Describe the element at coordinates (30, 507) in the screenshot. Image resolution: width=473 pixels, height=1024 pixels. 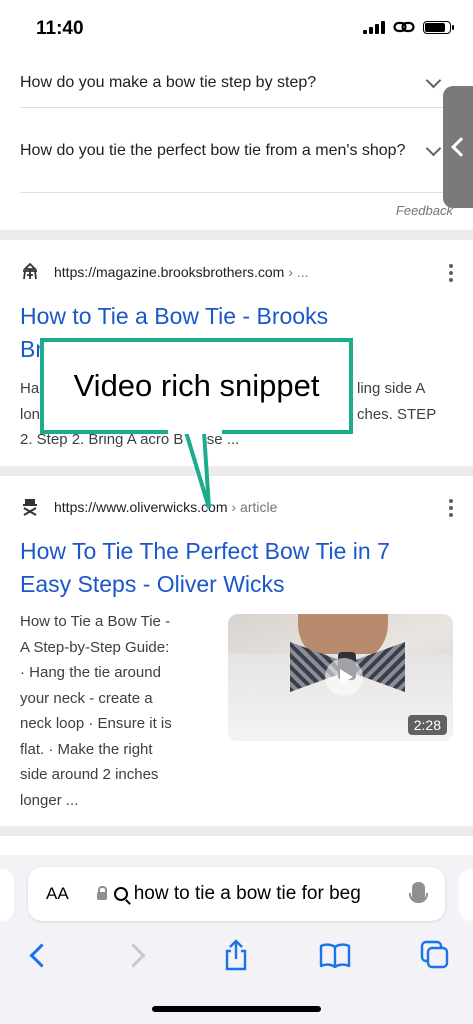
I see `oliver-wicks-favicon-icon` at that location.